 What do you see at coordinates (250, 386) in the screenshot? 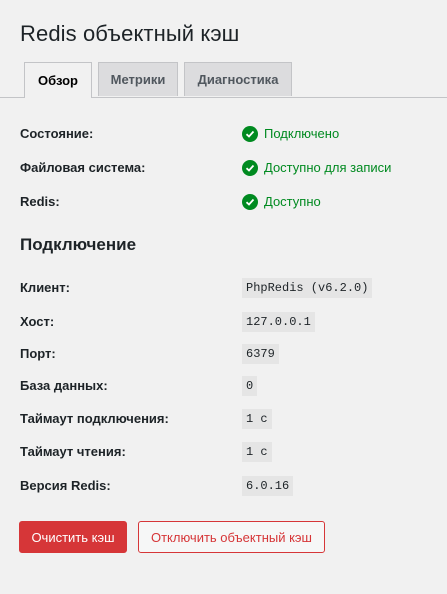
I see `connection-value: 0` at bounding box center [250, 386].